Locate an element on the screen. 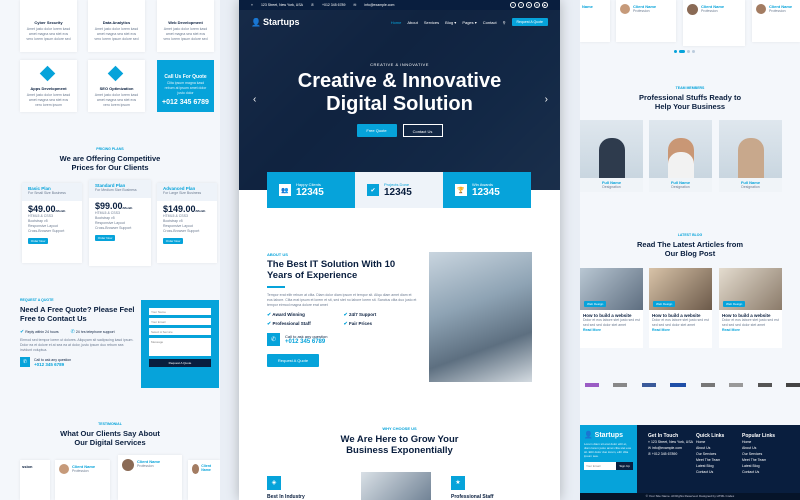 The image size is (800, 500). client-name: ssion is located at coordinates (27, 466).